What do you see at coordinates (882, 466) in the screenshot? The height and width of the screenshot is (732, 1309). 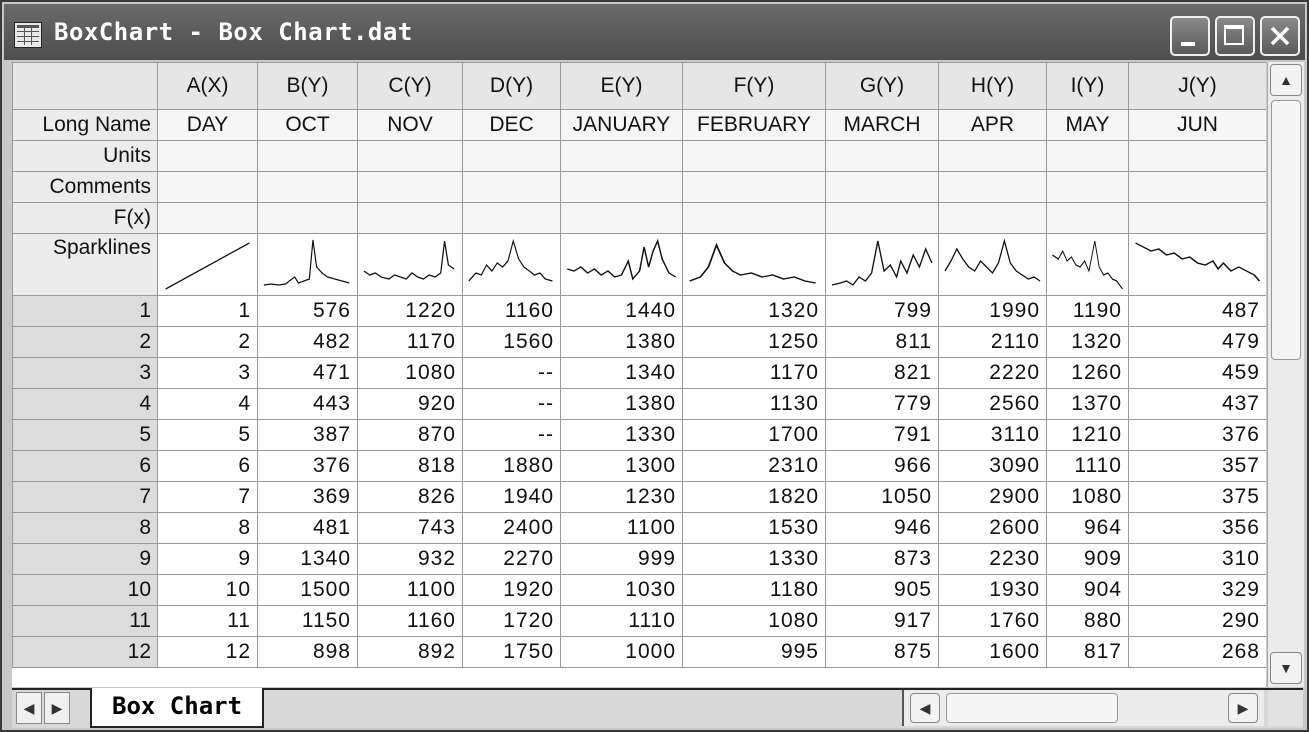 I see `table-cell: 966` at bounding box center [882, 466].